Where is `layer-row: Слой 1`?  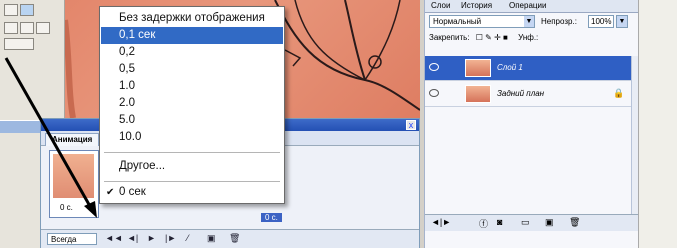 layer-row: Слой 1 is located at coordinates (532, 68).